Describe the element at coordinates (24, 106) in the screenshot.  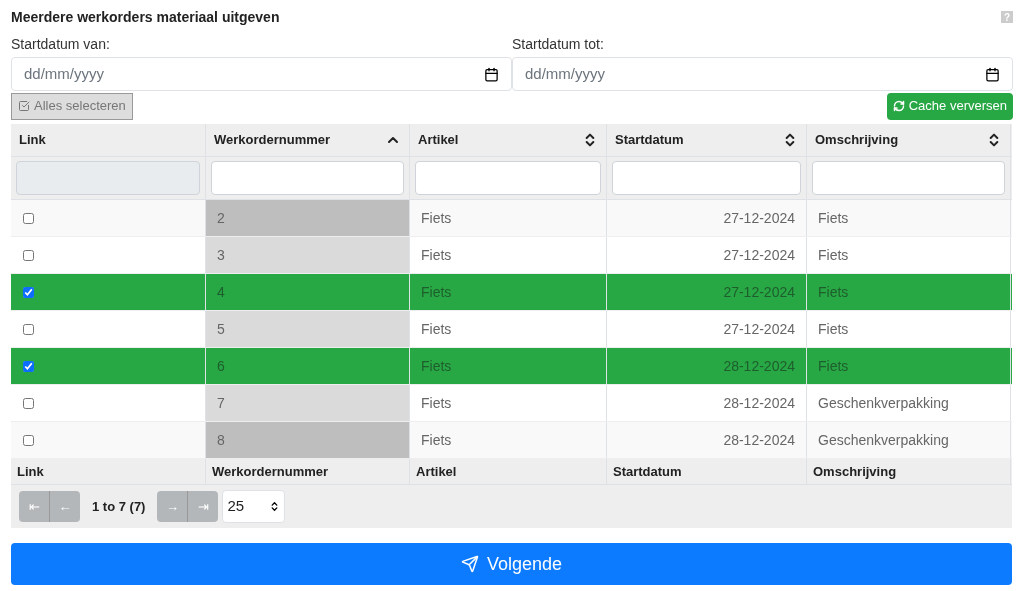
I see `checkbox-icon` at that location.